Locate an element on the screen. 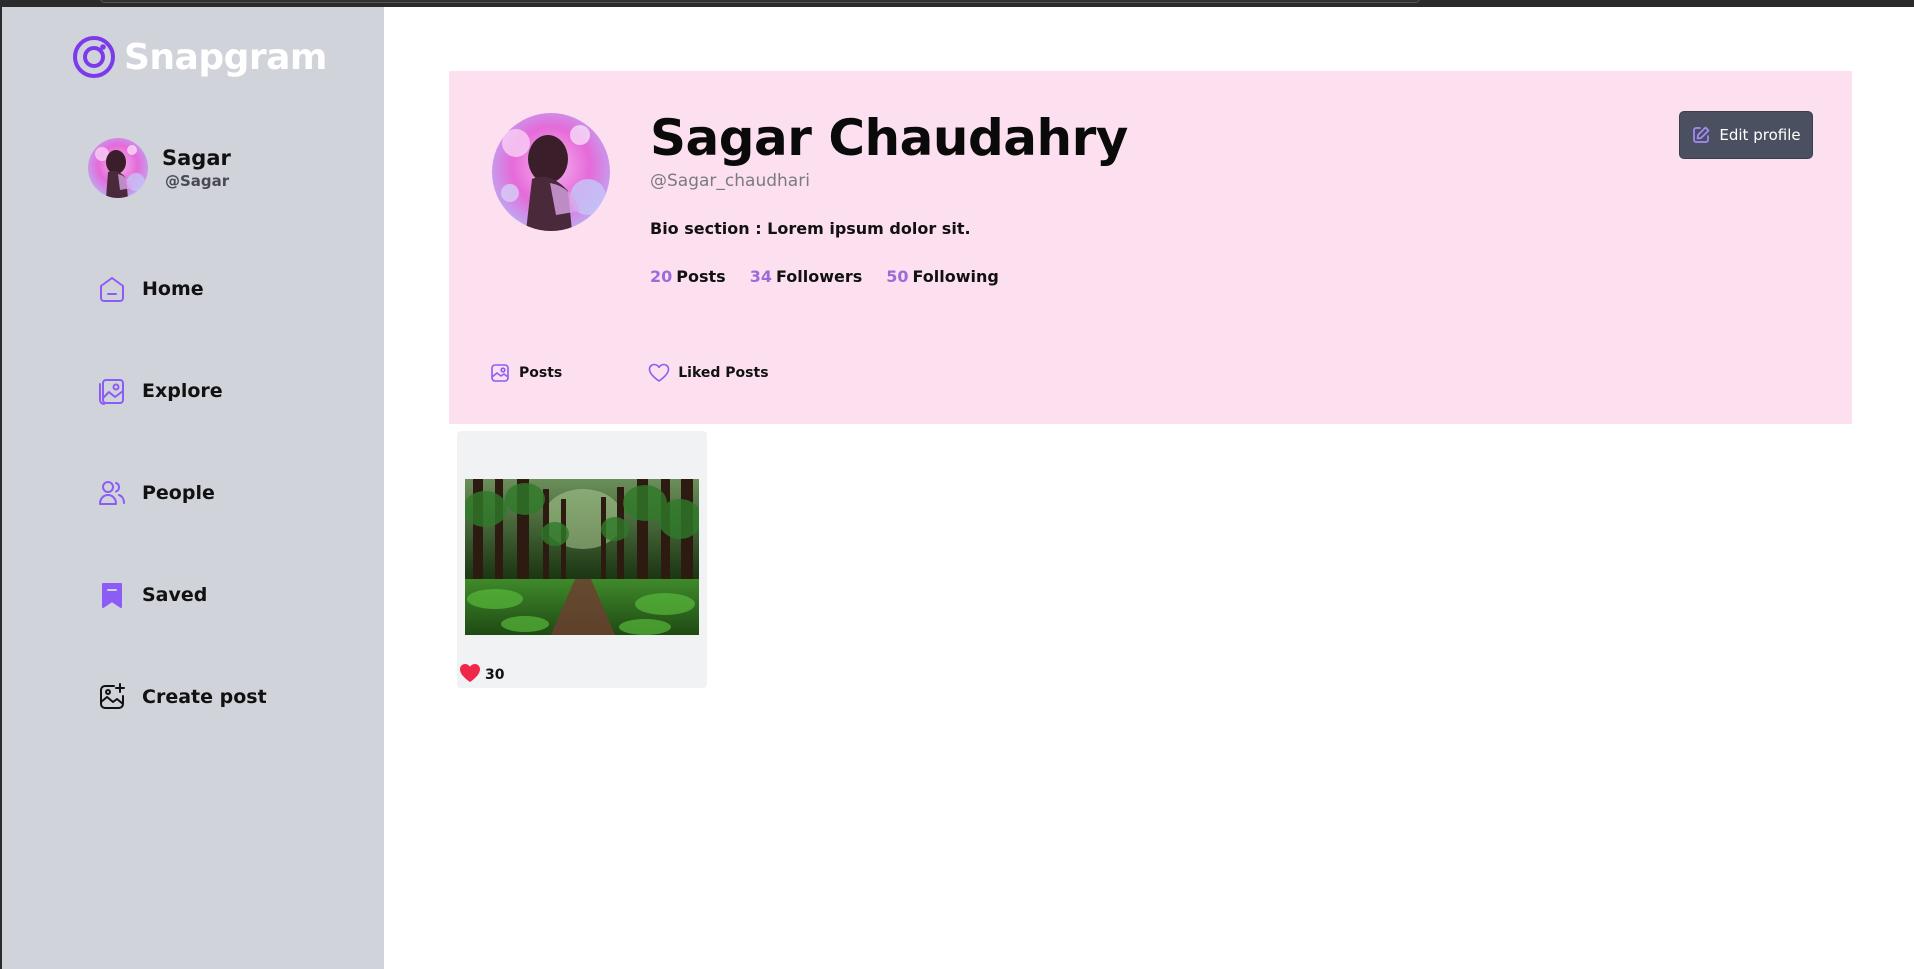  like-heart-icon is located at coordinates (470, 675).